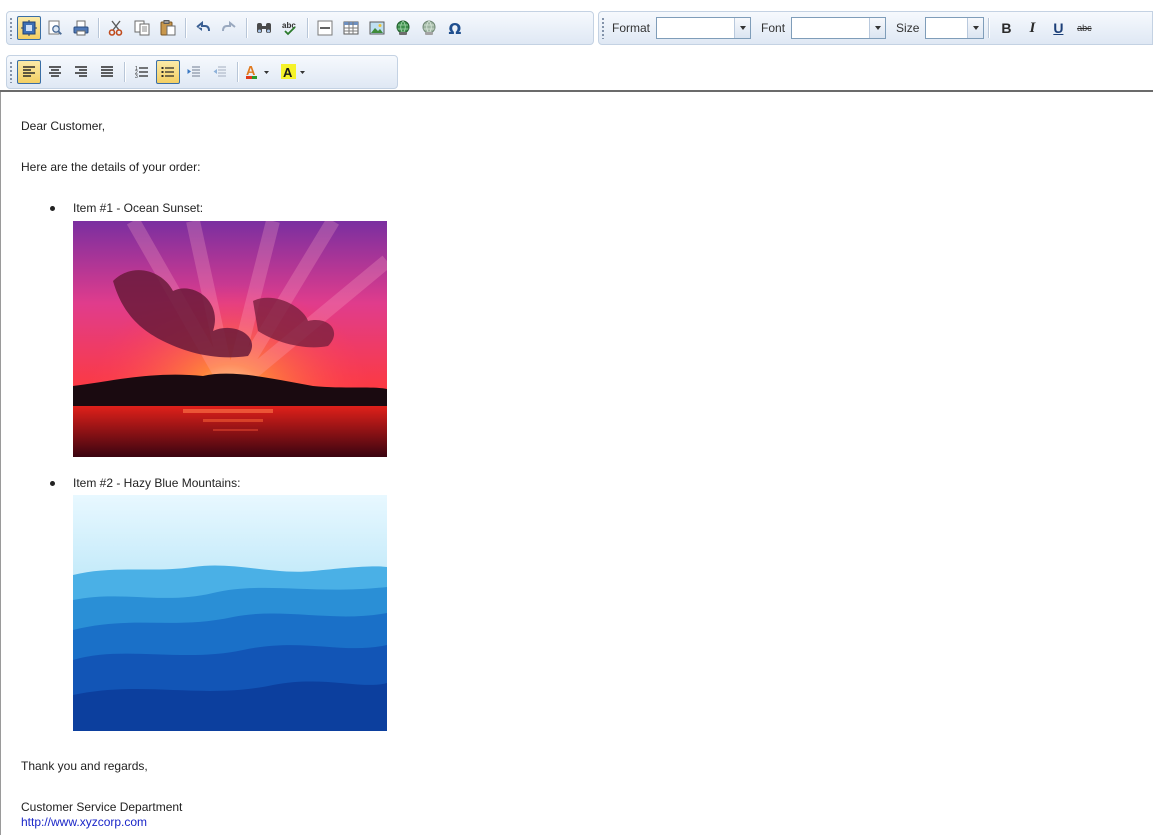  I want to click on underline-icon: U, so click(1058, 28).